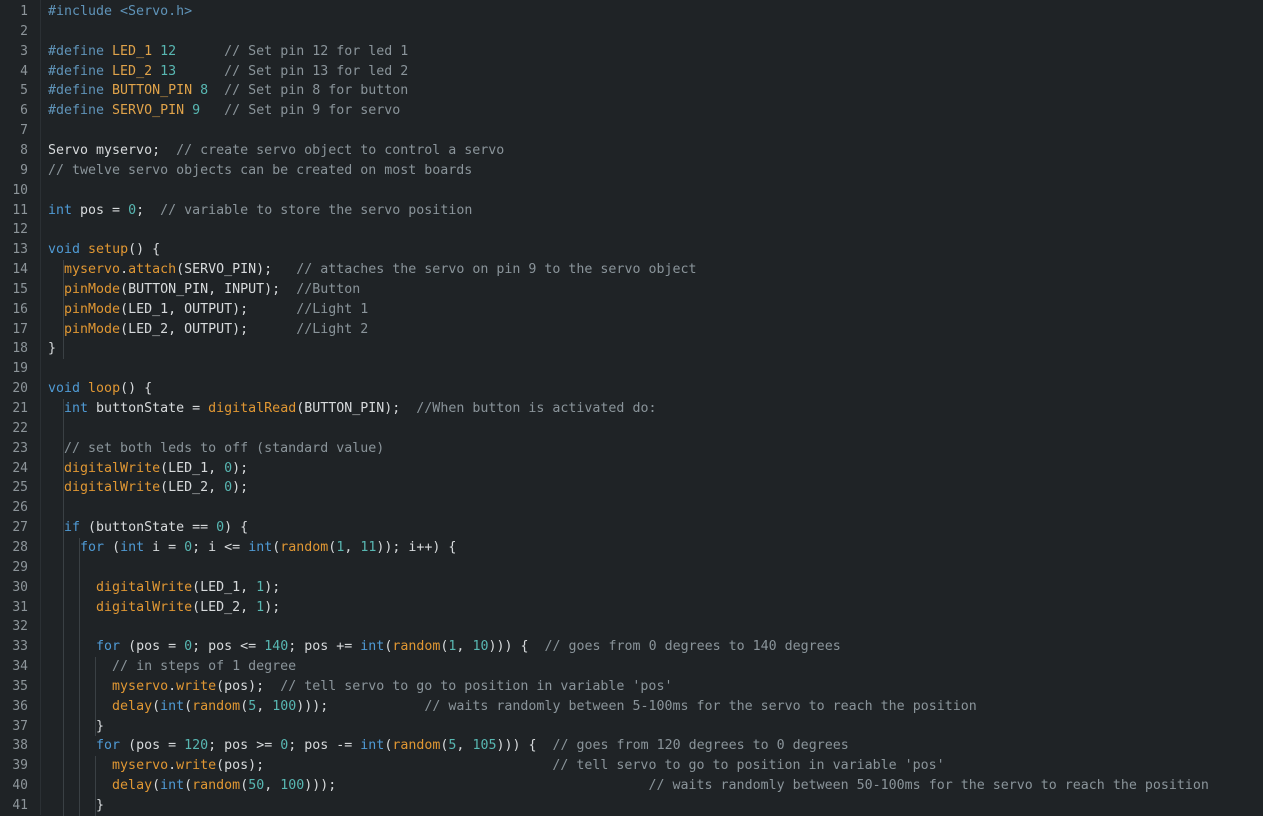 The width and height of the screenshot is (1263, 816). What do you see at coordinates (24, 31) in the screenshot?
I see `line-number: 2` at bounding box center [24, 31].